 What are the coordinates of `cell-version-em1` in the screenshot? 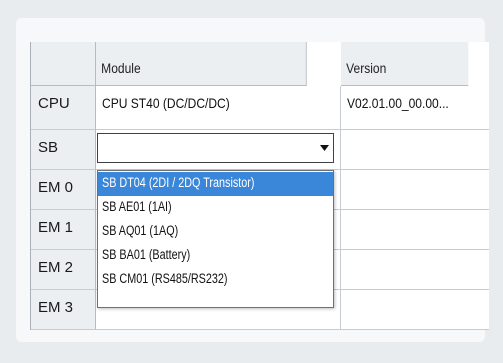 It's located at (415, 230).